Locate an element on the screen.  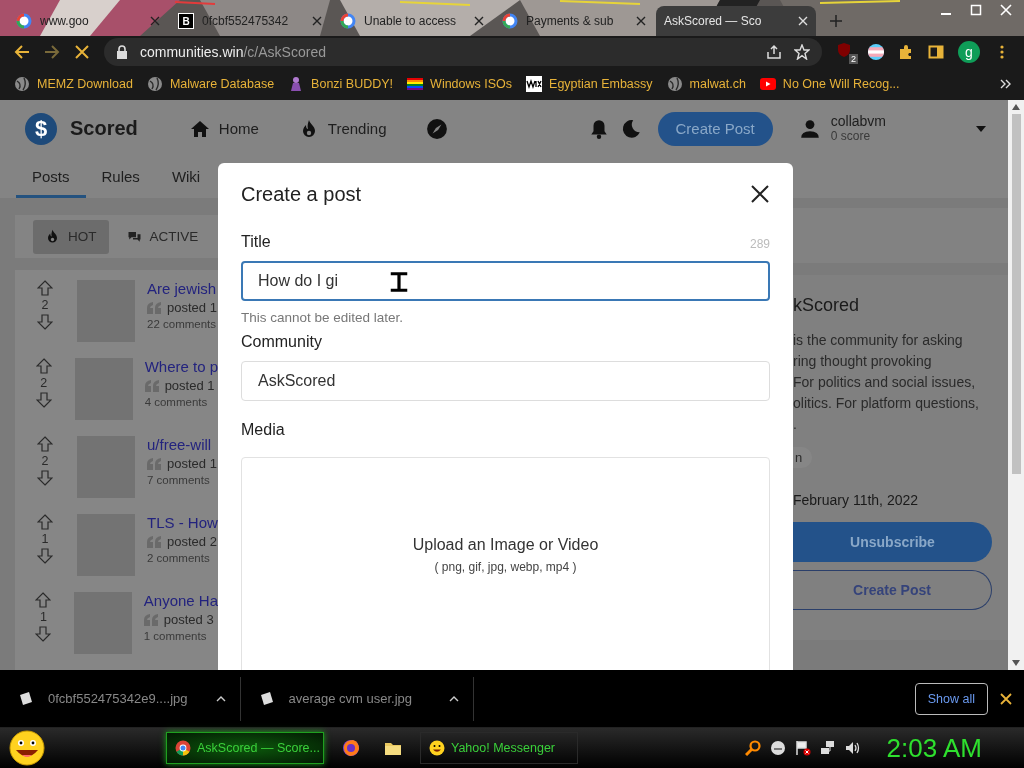
upload-prompt: Upload an Image or Video is located at coordinates (505, 545).